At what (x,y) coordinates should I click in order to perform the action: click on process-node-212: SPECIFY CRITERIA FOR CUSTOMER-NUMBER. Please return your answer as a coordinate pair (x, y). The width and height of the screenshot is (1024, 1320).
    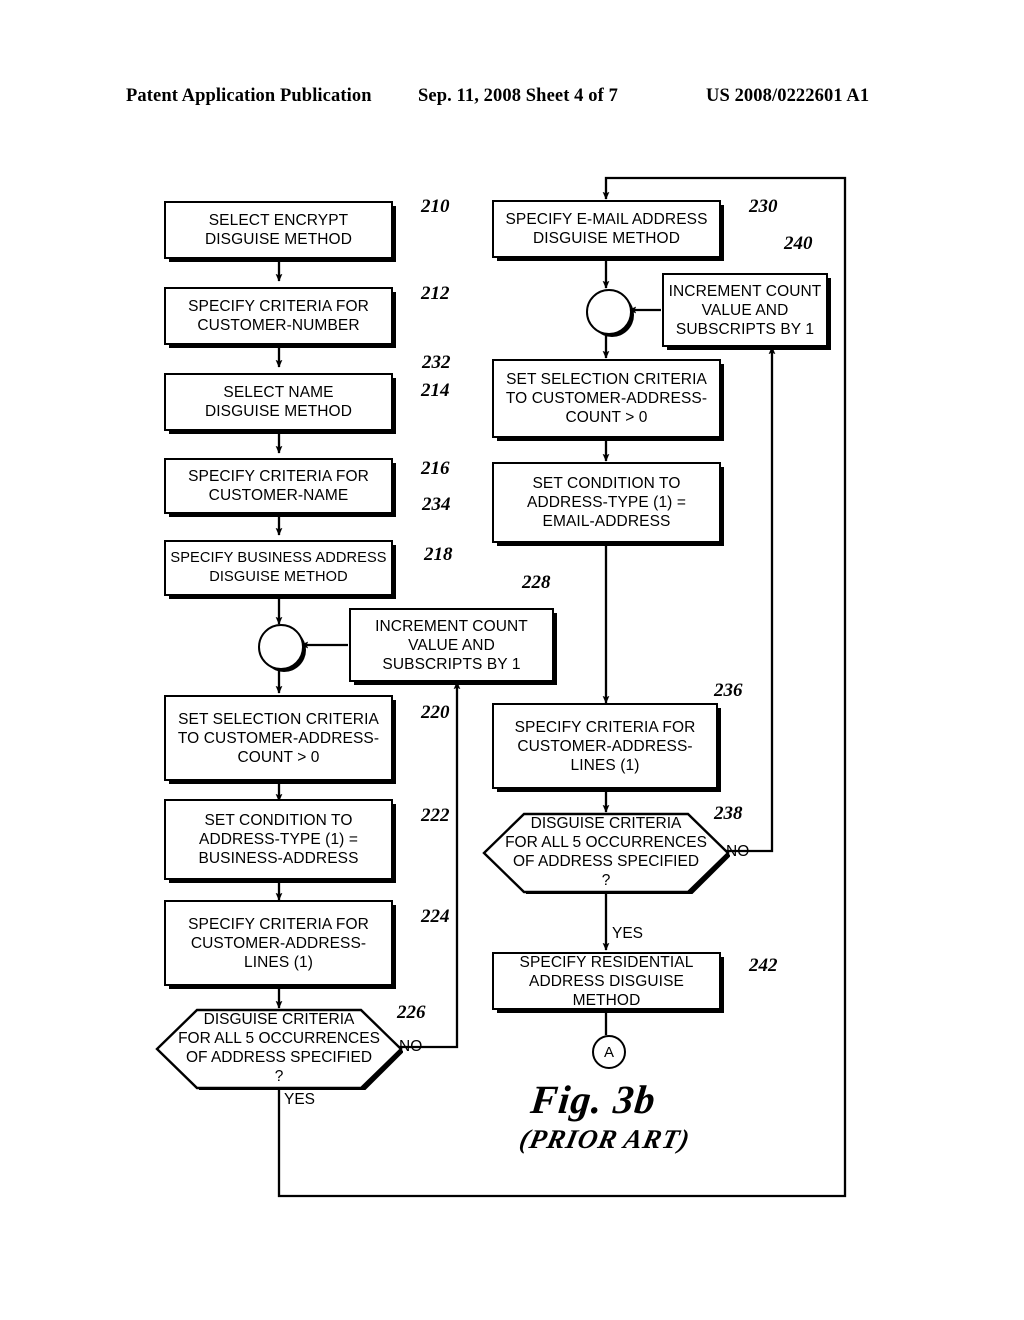
    Looking at the image, I should click on (278, 316).